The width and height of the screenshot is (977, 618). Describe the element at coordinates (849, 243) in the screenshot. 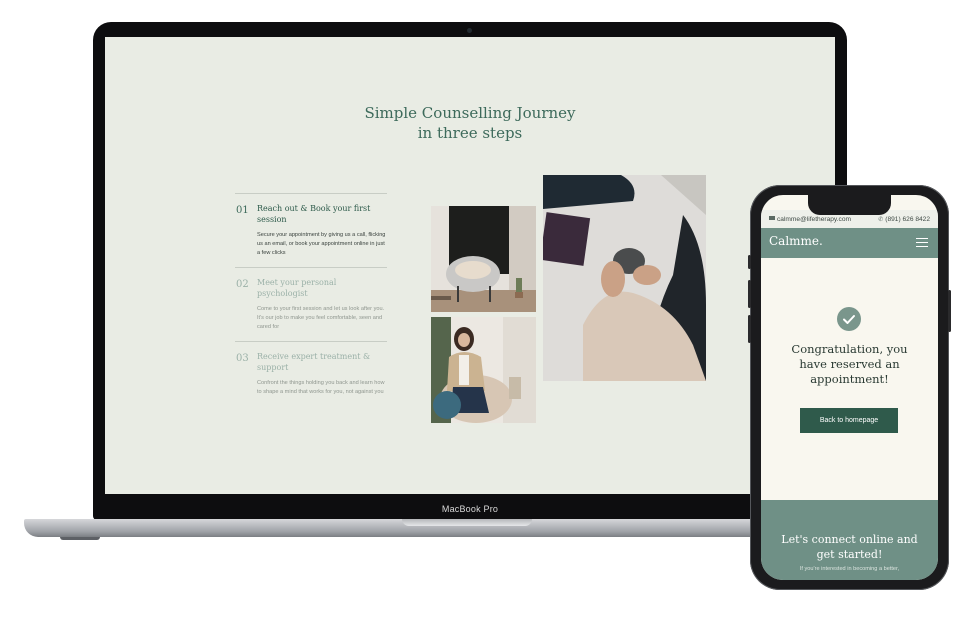

I see `mobile-navbar: Calmme.` at that location.